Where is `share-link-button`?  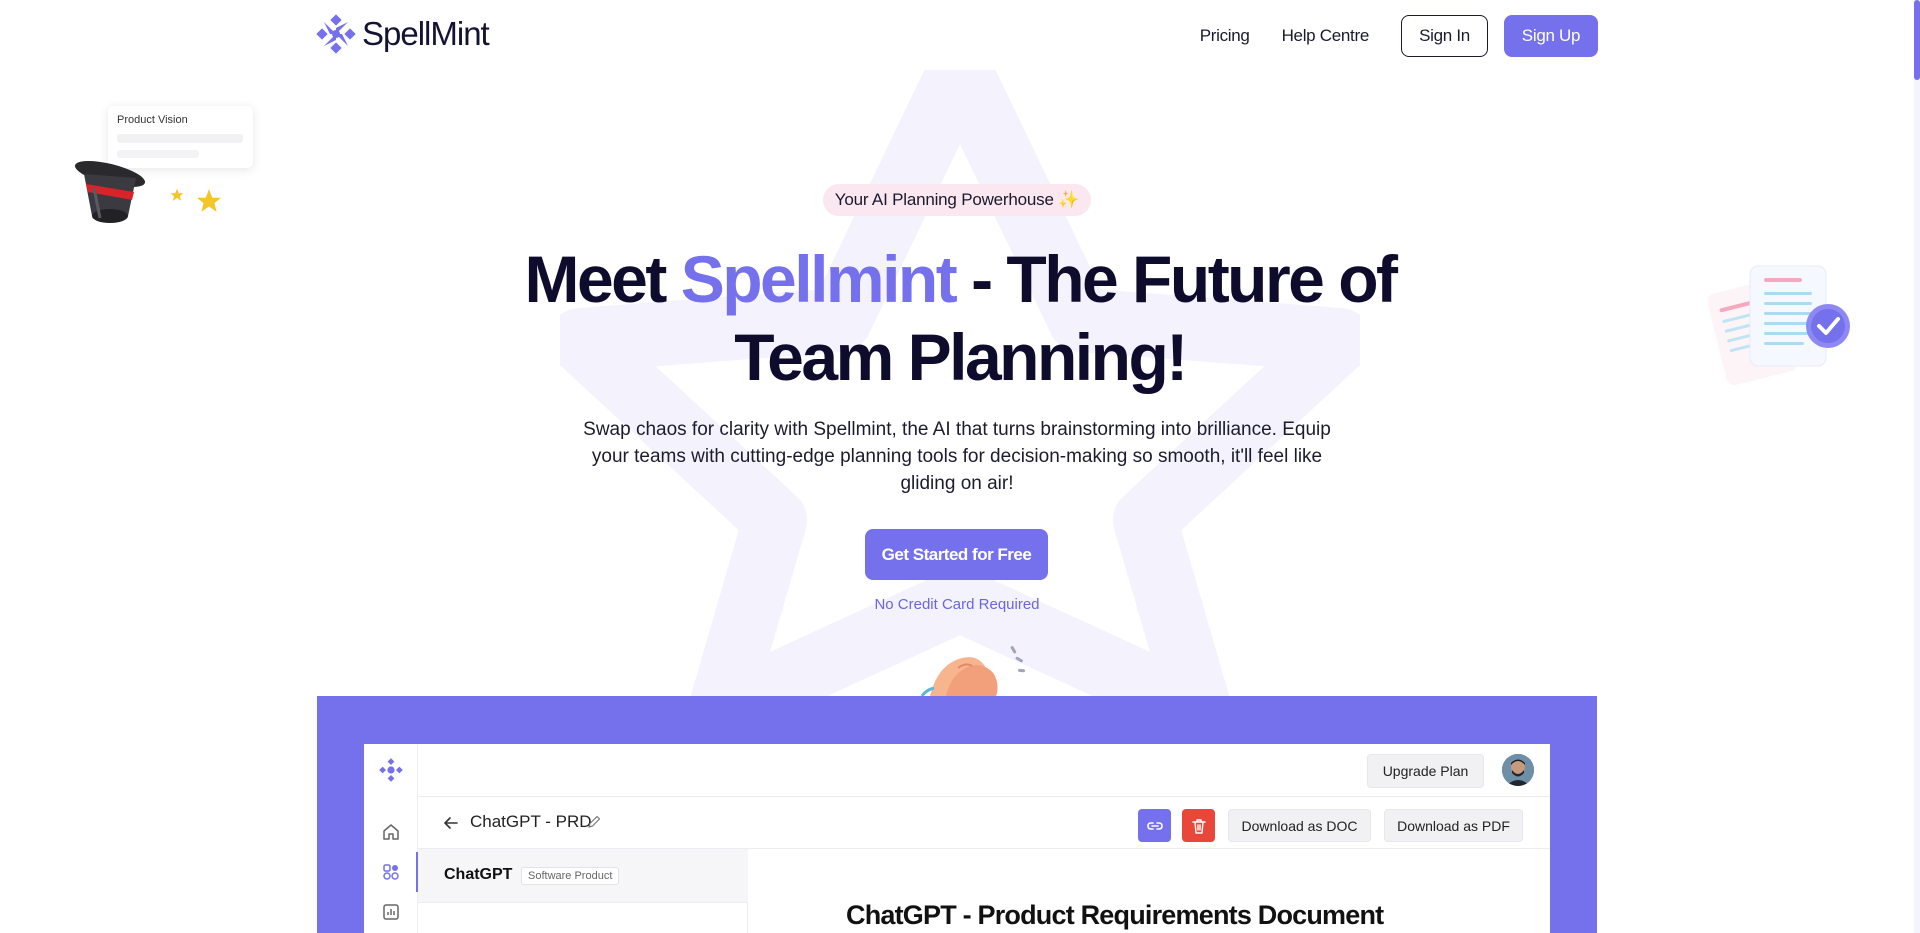
share-link-button is located at coordinates (1154, 825).